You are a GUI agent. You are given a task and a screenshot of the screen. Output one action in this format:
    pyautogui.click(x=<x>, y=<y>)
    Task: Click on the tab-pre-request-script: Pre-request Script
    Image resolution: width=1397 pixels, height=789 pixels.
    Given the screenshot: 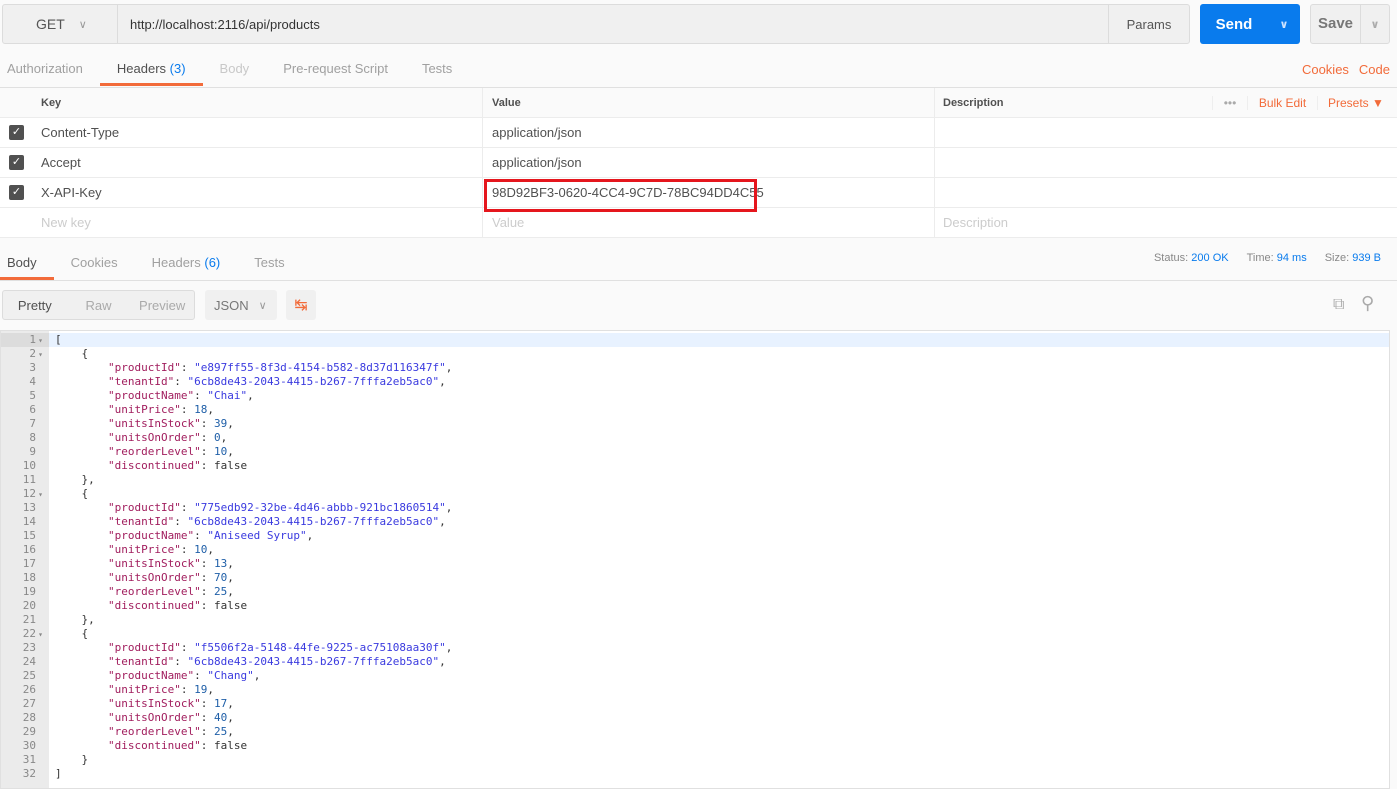 What is the action you would take?
    pyautogui.click(x=335, y=69)
    